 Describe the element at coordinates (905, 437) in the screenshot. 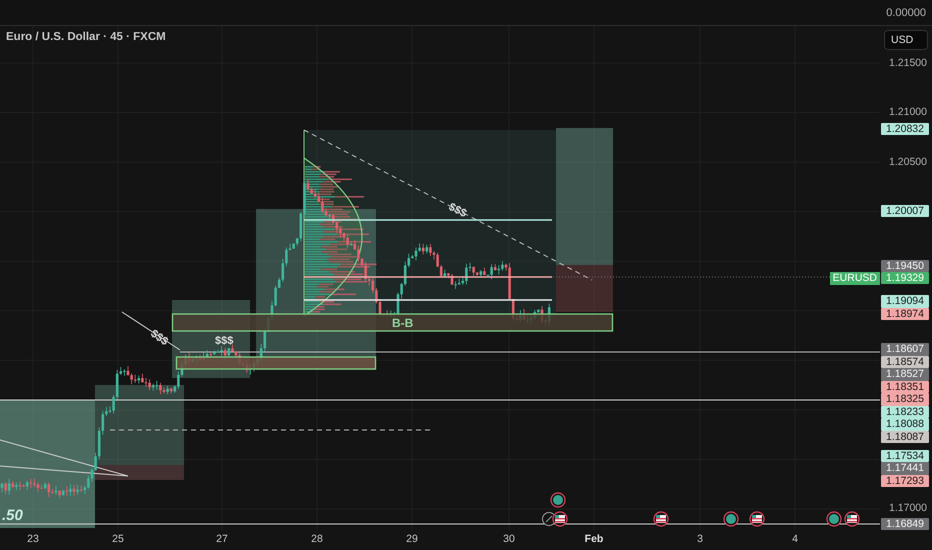

I see `price-marker: 1.18087` at that location.